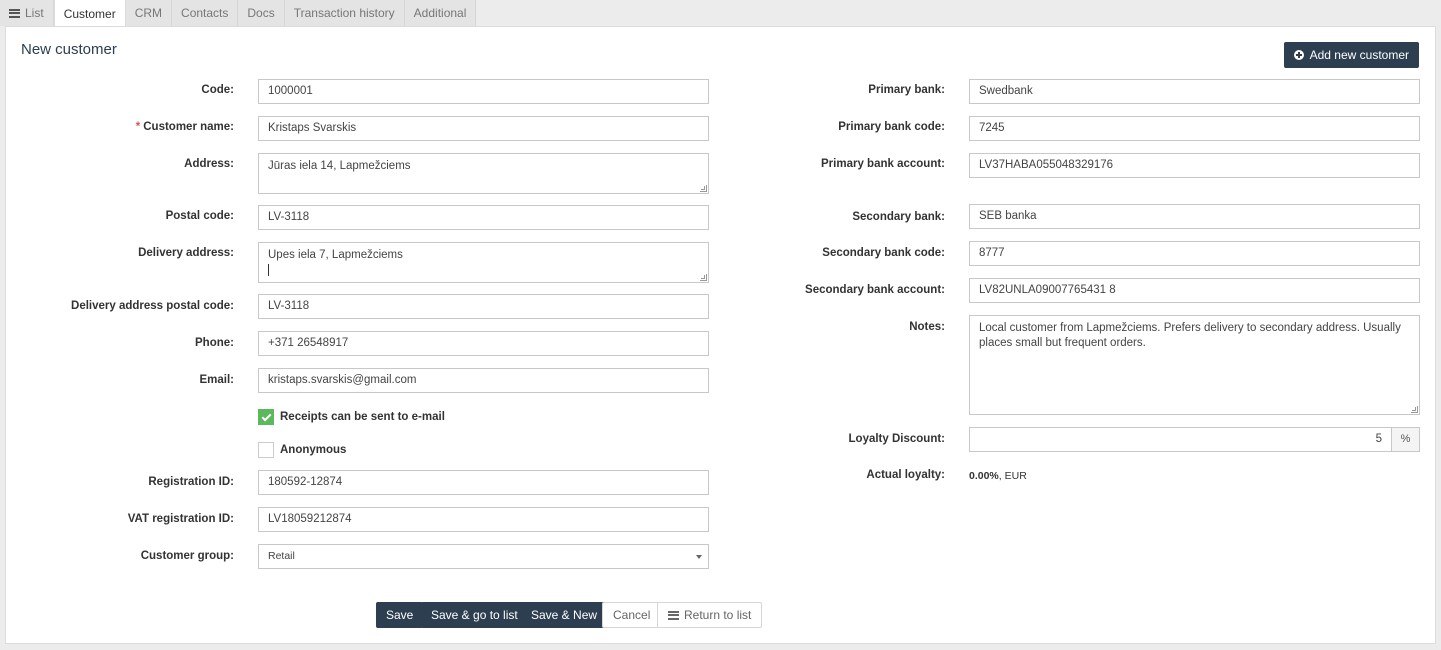 This screenshot has width=1441, height=650. I want to click on phone-label: Phone:, so click(214, 343).